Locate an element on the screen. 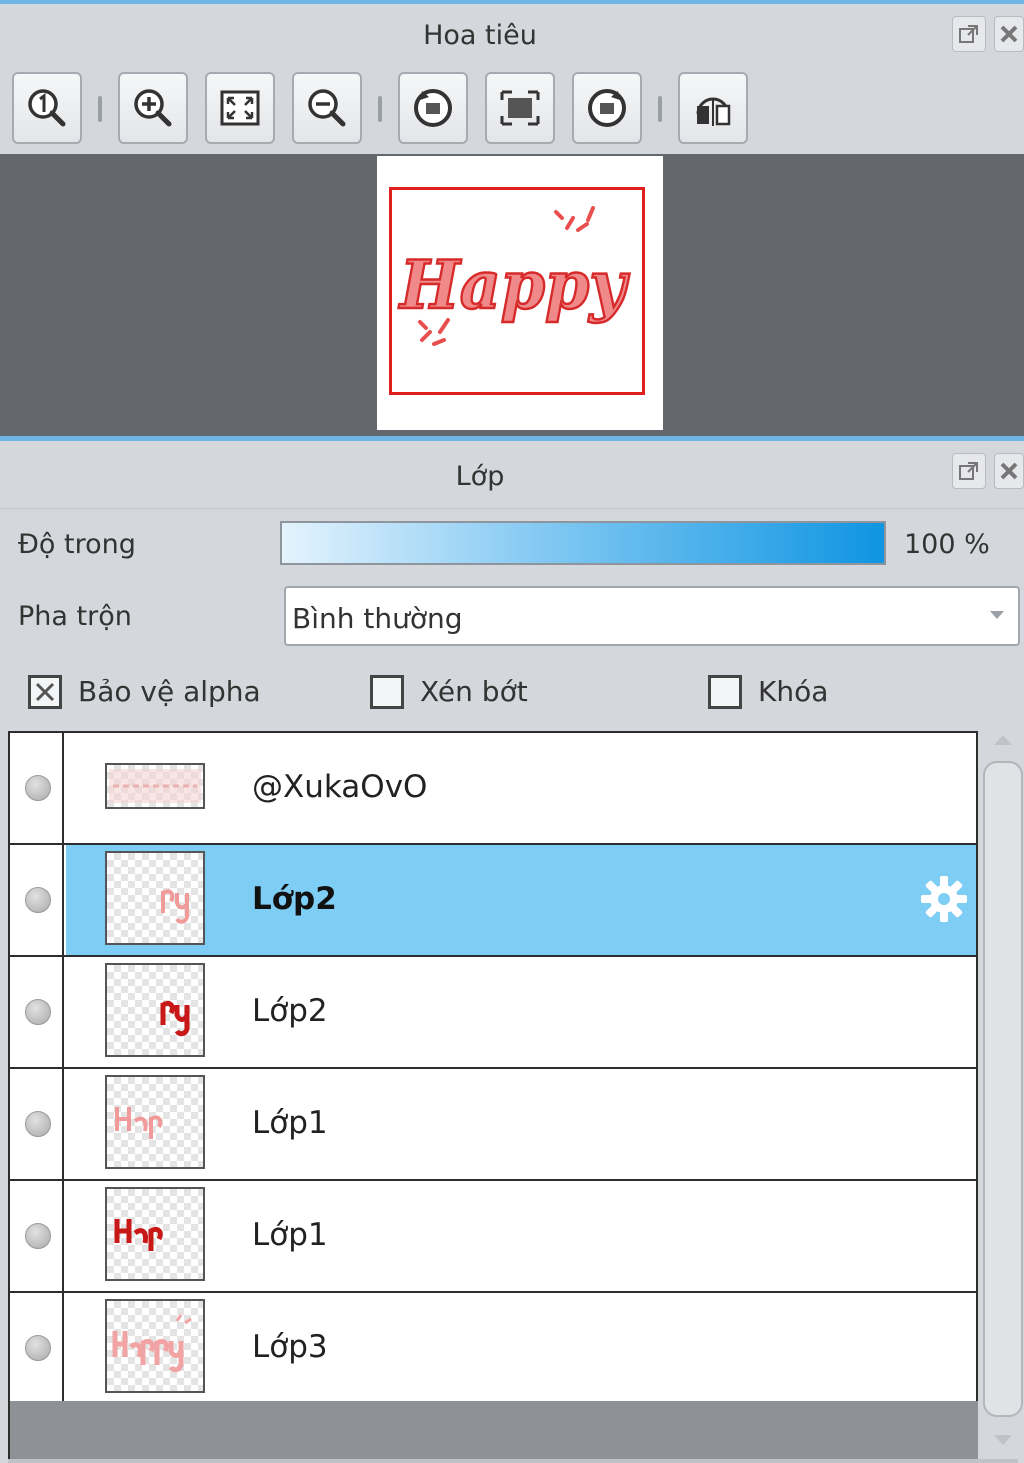 The width and height of the screenshot is (1024, 1463). reset-view-button is located at coordinates (520, 108).